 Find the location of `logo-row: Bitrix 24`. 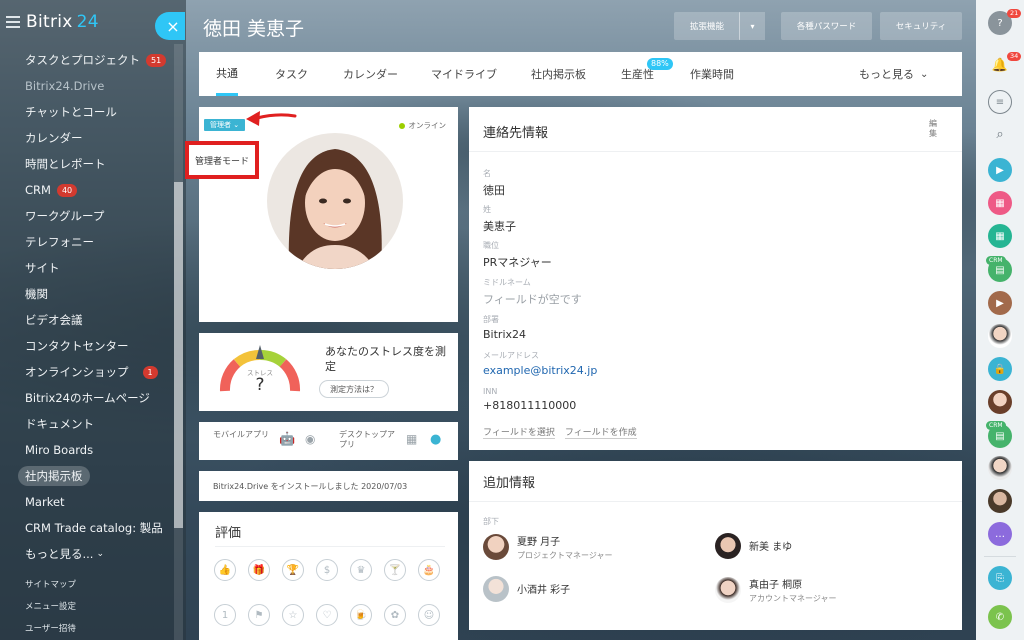

logo-row: Bitrix 24 is located at coordinates (52, 22).